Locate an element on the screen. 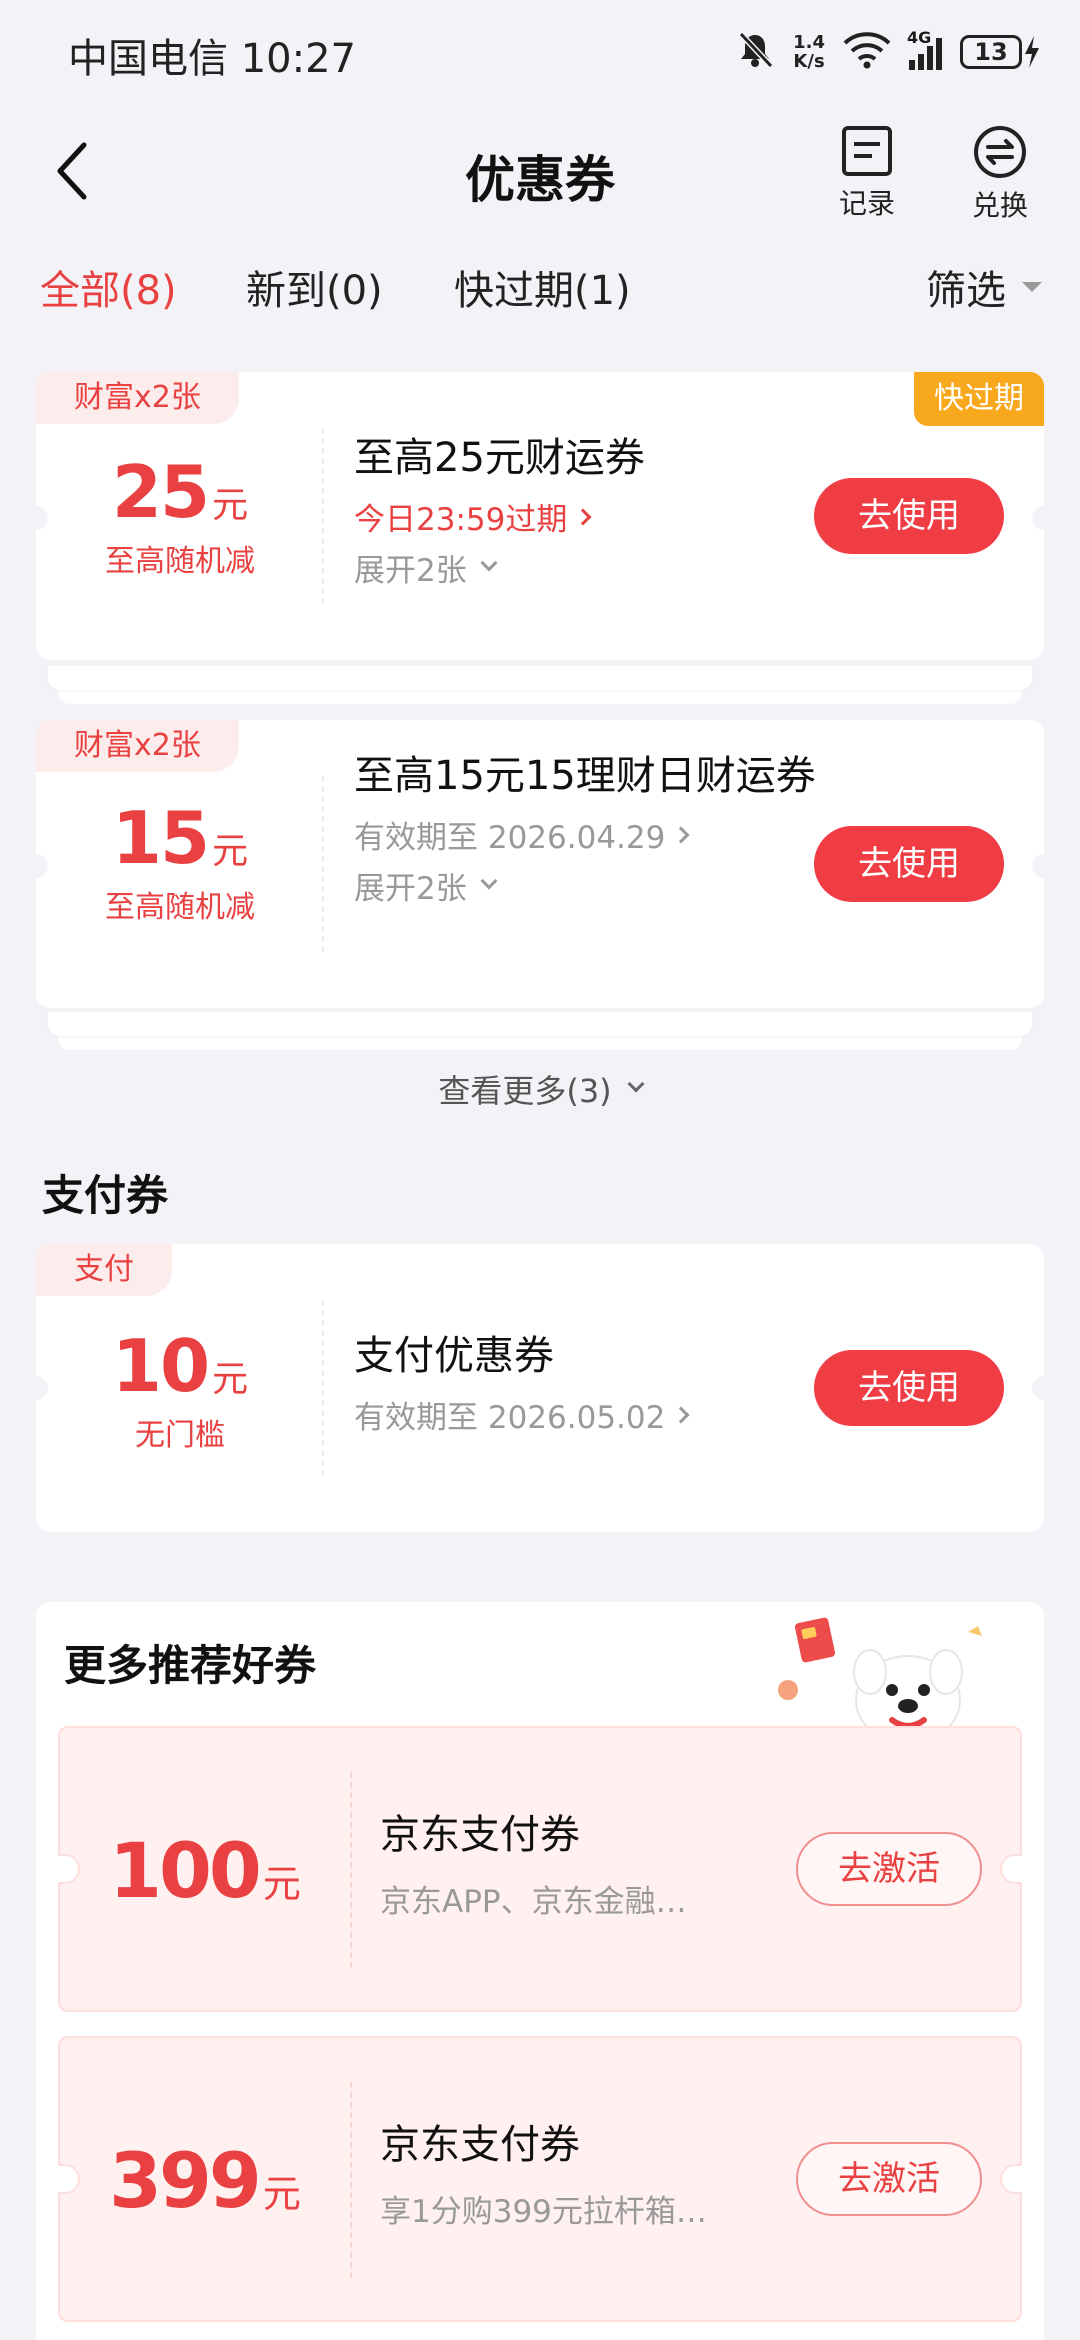 The image size is (1080, 2340). battery-icon: 13 is located at coordinates (1001, 52).